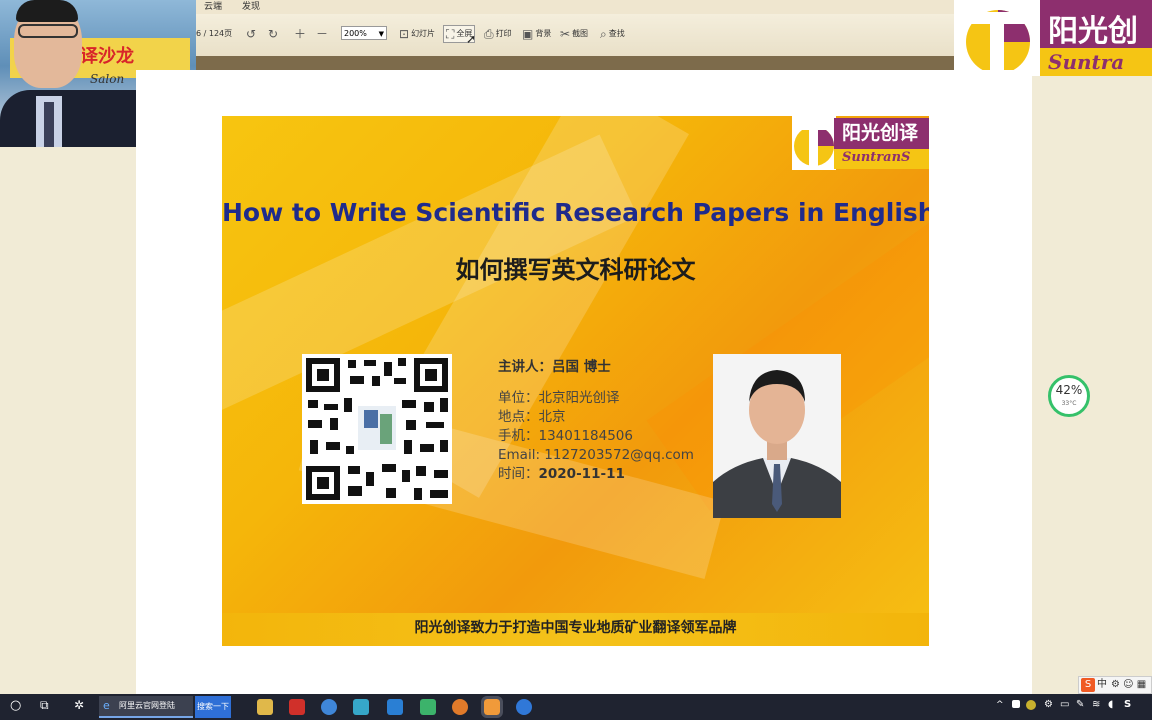  What do you see at coordinates (1016, 704) in the screenshot?
I see `notification-icon` at bounding box center [1016, 704].